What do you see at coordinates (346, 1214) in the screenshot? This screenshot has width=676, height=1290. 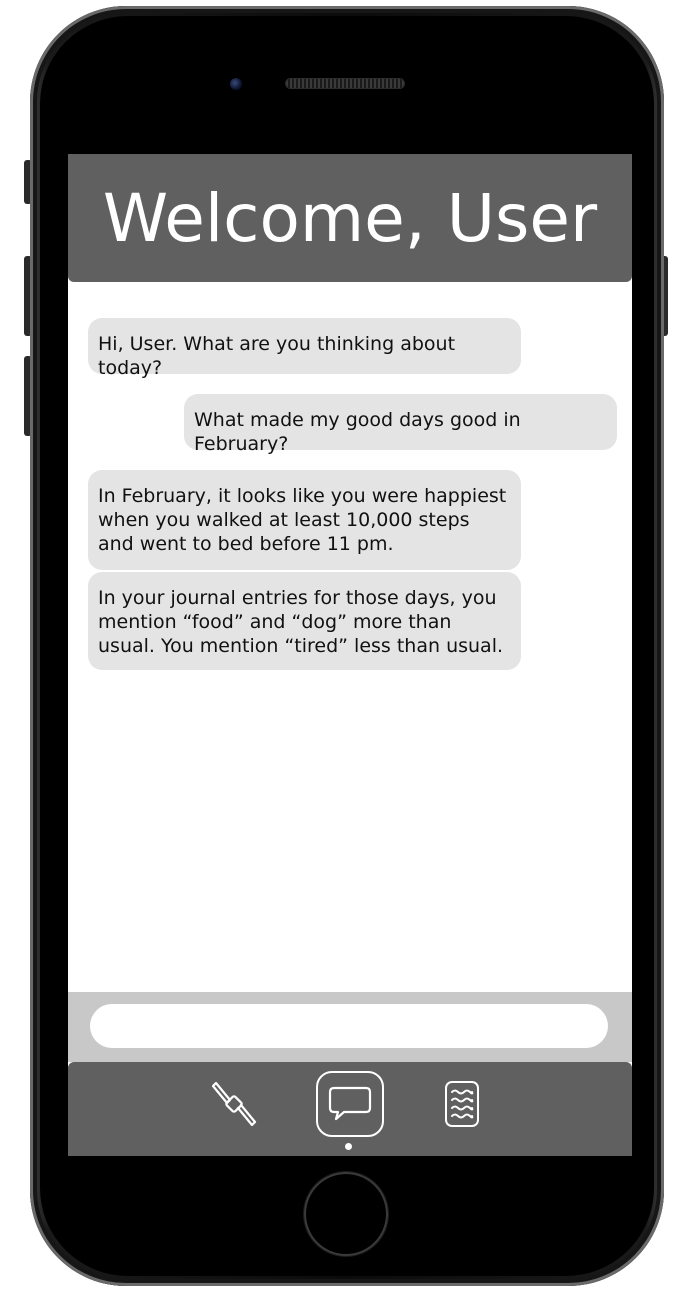 I see `home-button` at bounding box center [346, 1214].